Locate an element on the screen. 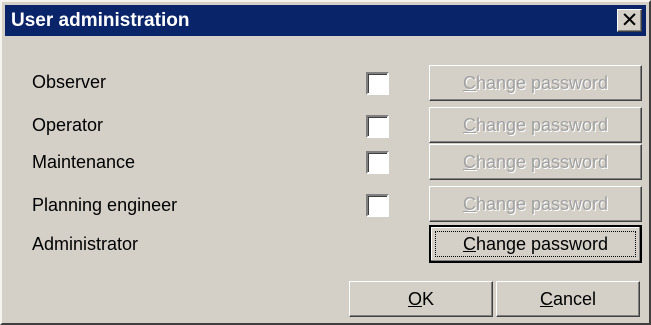 This screenshot has width=651, height=325. close-icon: ✕ is located at coordinates (629, 20).